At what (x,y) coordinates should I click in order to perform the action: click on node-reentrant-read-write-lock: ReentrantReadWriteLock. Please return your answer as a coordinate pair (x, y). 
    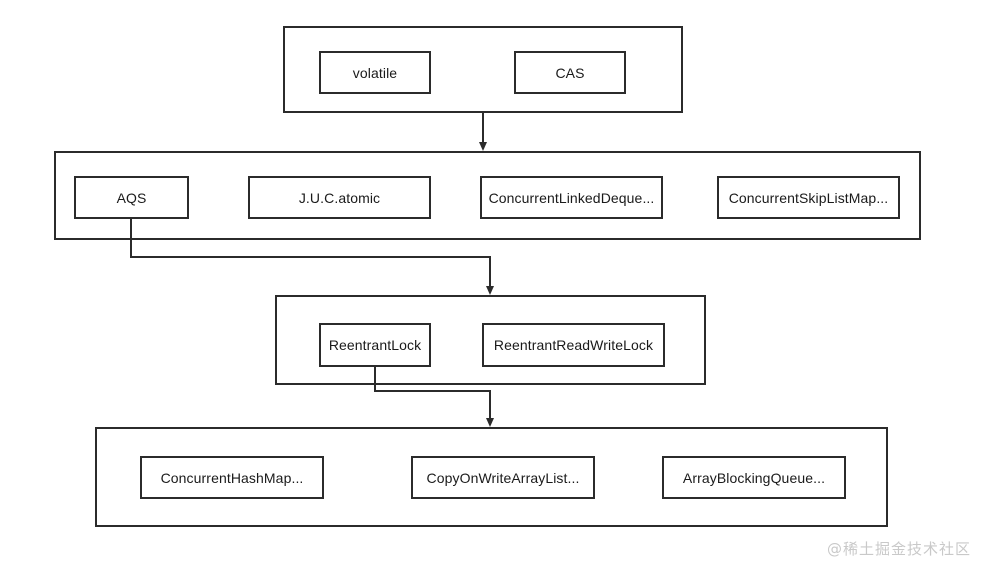
    Looking at the image, I should click on (573, 345).